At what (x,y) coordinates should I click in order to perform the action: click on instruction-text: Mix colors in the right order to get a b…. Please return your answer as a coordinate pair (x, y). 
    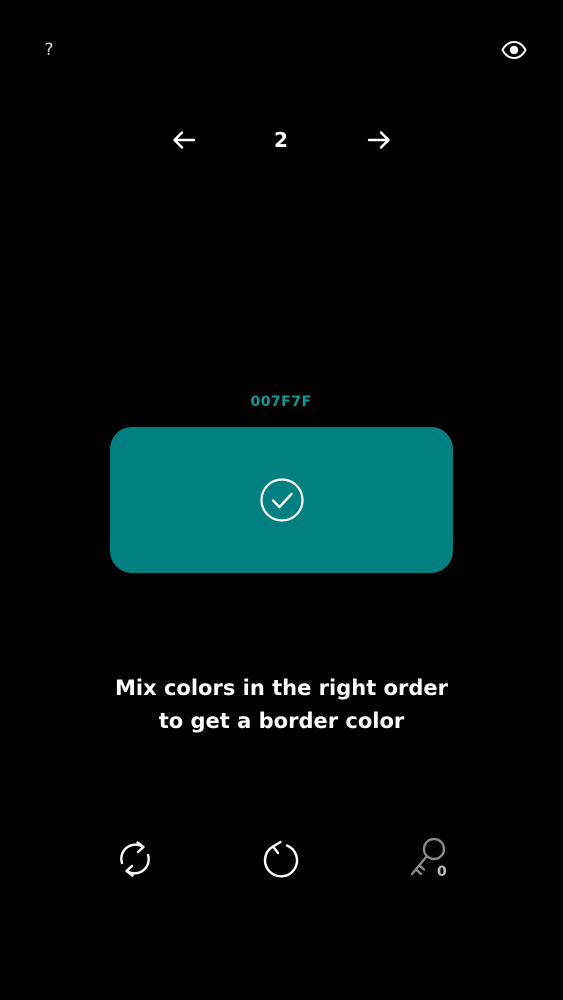
    Looking at the image, I should click on (281, 705).